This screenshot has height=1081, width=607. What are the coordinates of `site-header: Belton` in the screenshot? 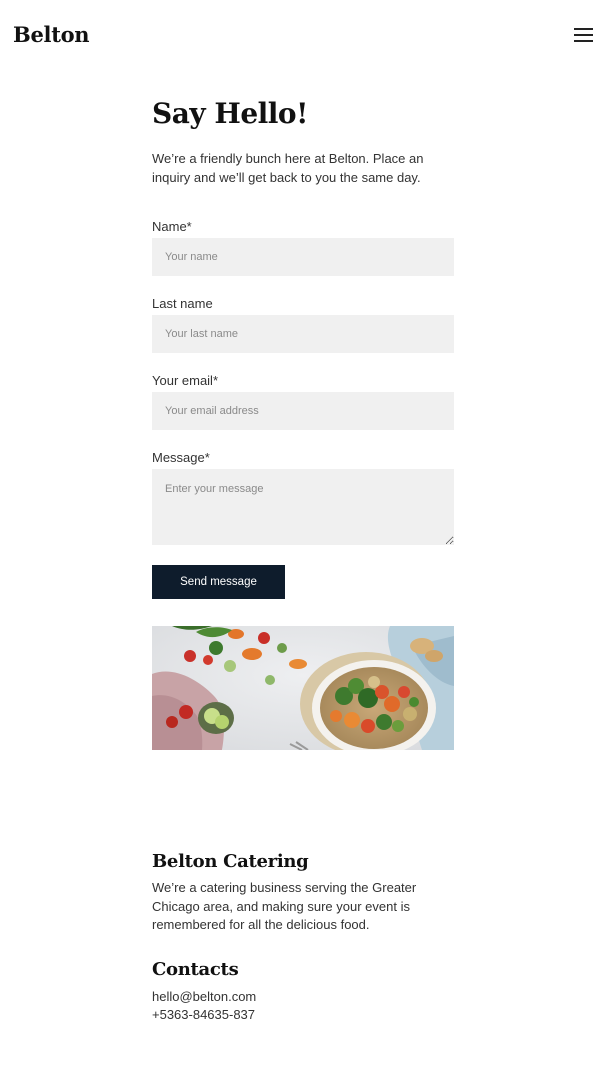 It's located at (303, 36).